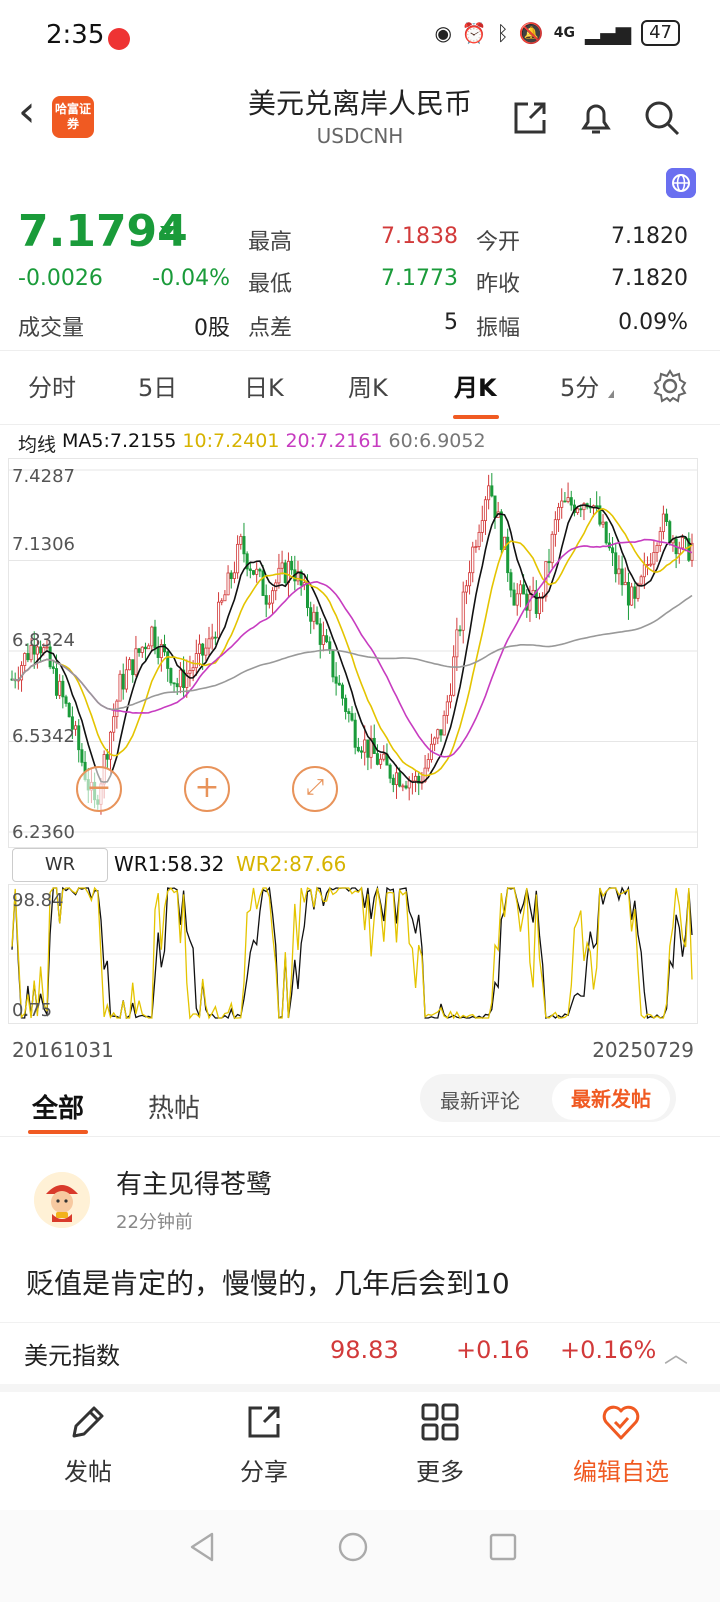  What do you see at coordinates (169, 864) in the screenshot?
I see `wr1-value: WR1:58.32` at bounding box center [169, 864].